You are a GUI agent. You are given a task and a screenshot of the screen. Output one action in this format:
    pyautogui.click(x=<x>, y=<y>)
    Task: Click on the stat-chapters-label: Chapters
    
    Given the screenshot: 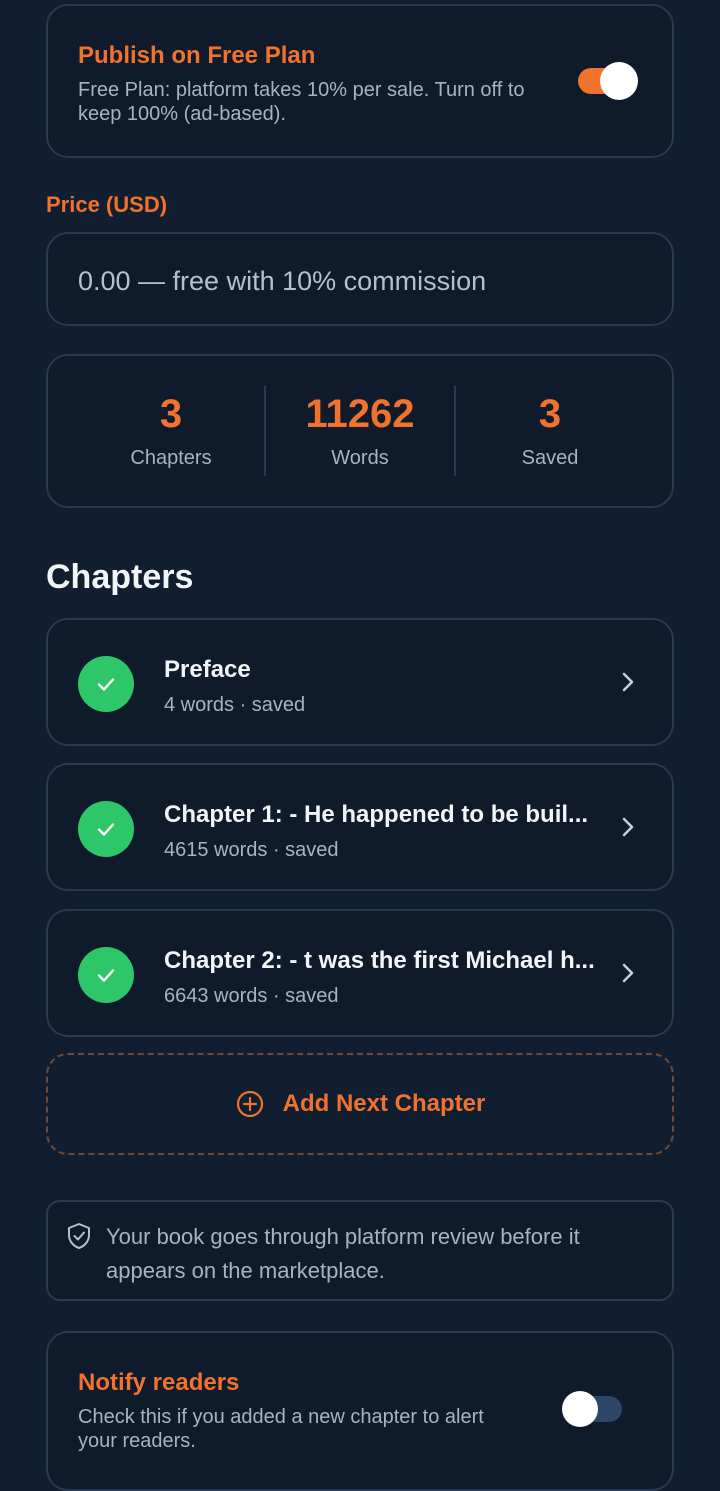 What is the action you would take?
    pyautogui.click(x=171, y=458)
    